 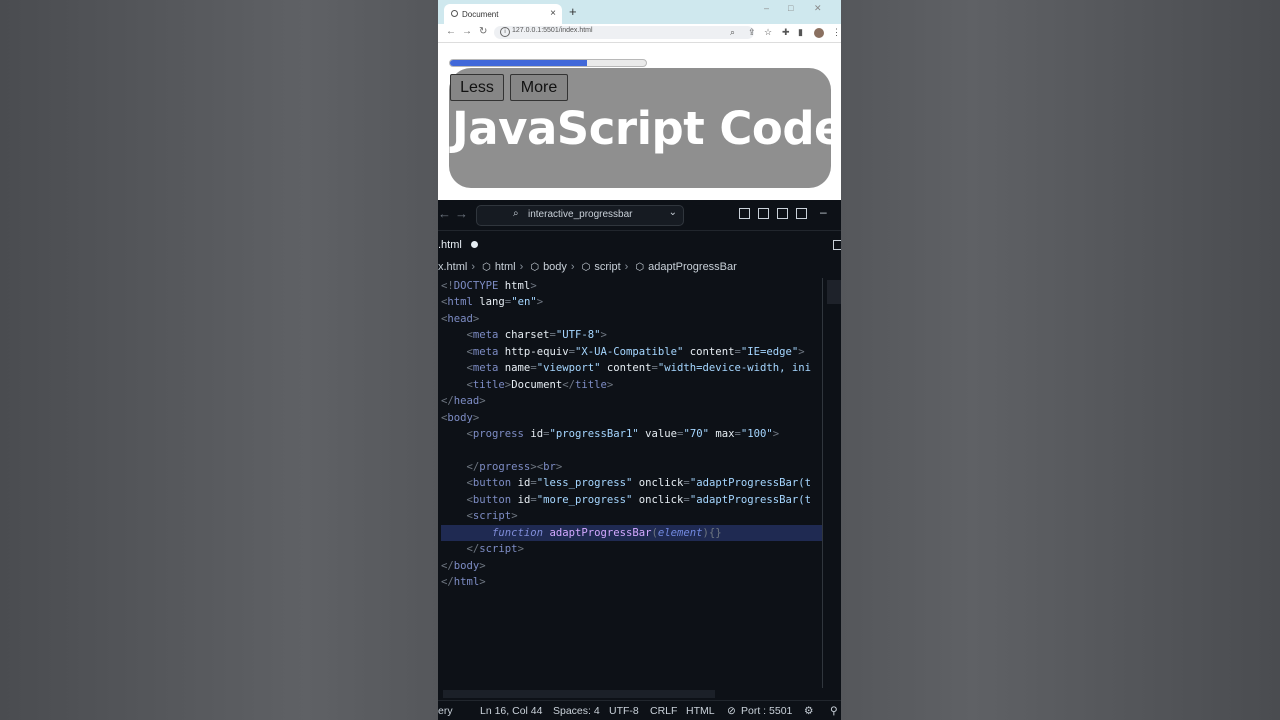 What do you see at coordinates (700, 711) in the screenshot?
I see `status-language: HTML` at bounding box center [700, 711].